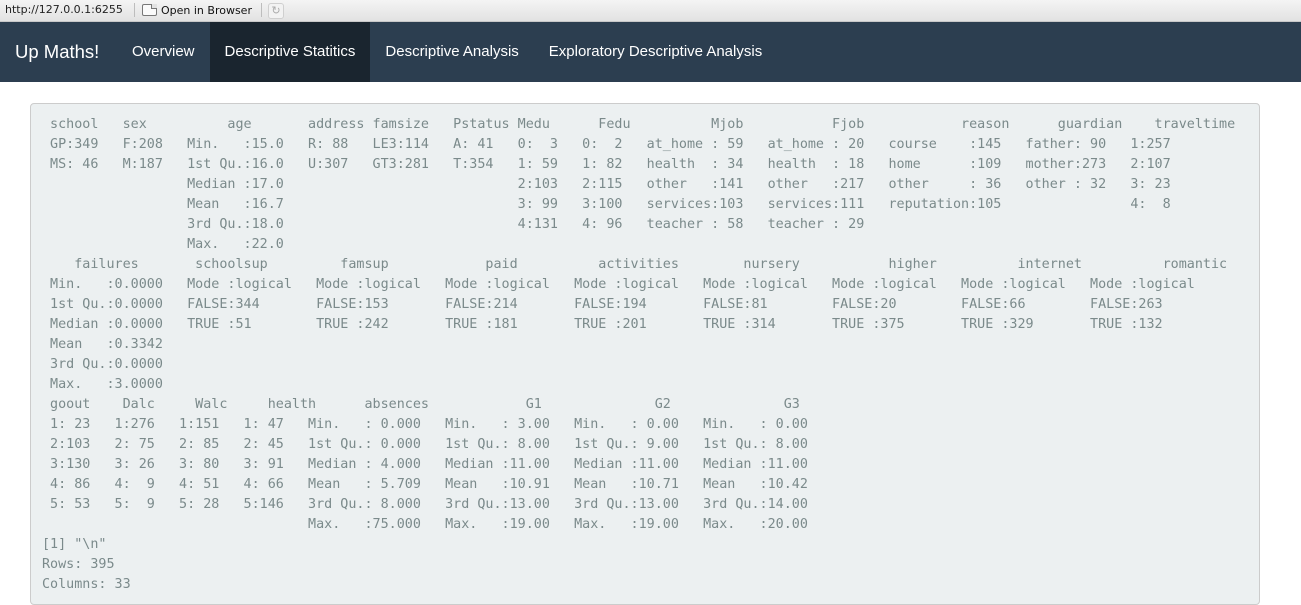 The height and width of the screenshot is (605, 1301). Describe the element at coordinates (290, 52) in the screenshot. I see `tab-descriptive-statitics: Descriptive Statitics` at that location.